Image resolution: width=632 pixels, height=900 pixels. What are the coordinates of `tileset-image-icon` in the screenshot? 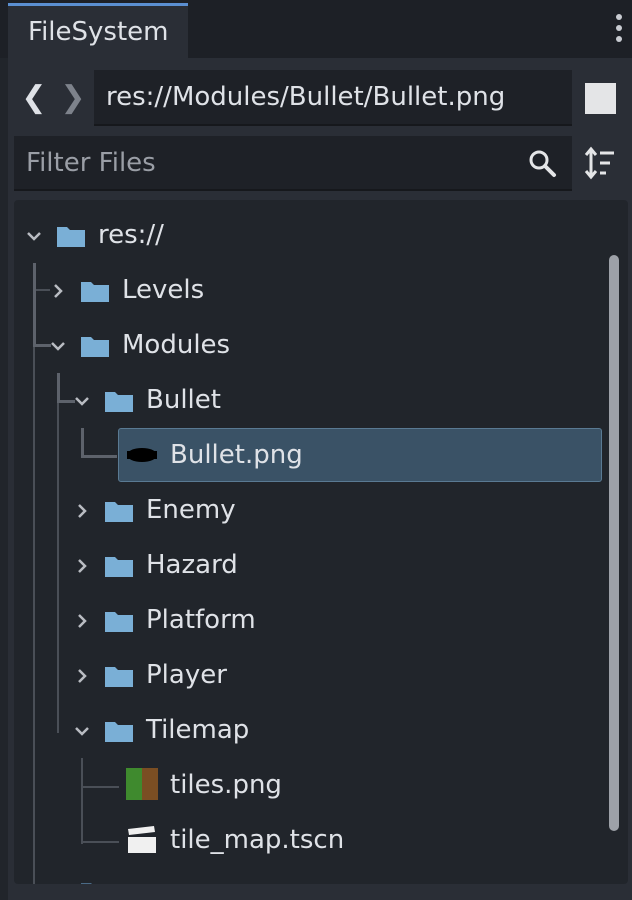 It's located at (142, 784).